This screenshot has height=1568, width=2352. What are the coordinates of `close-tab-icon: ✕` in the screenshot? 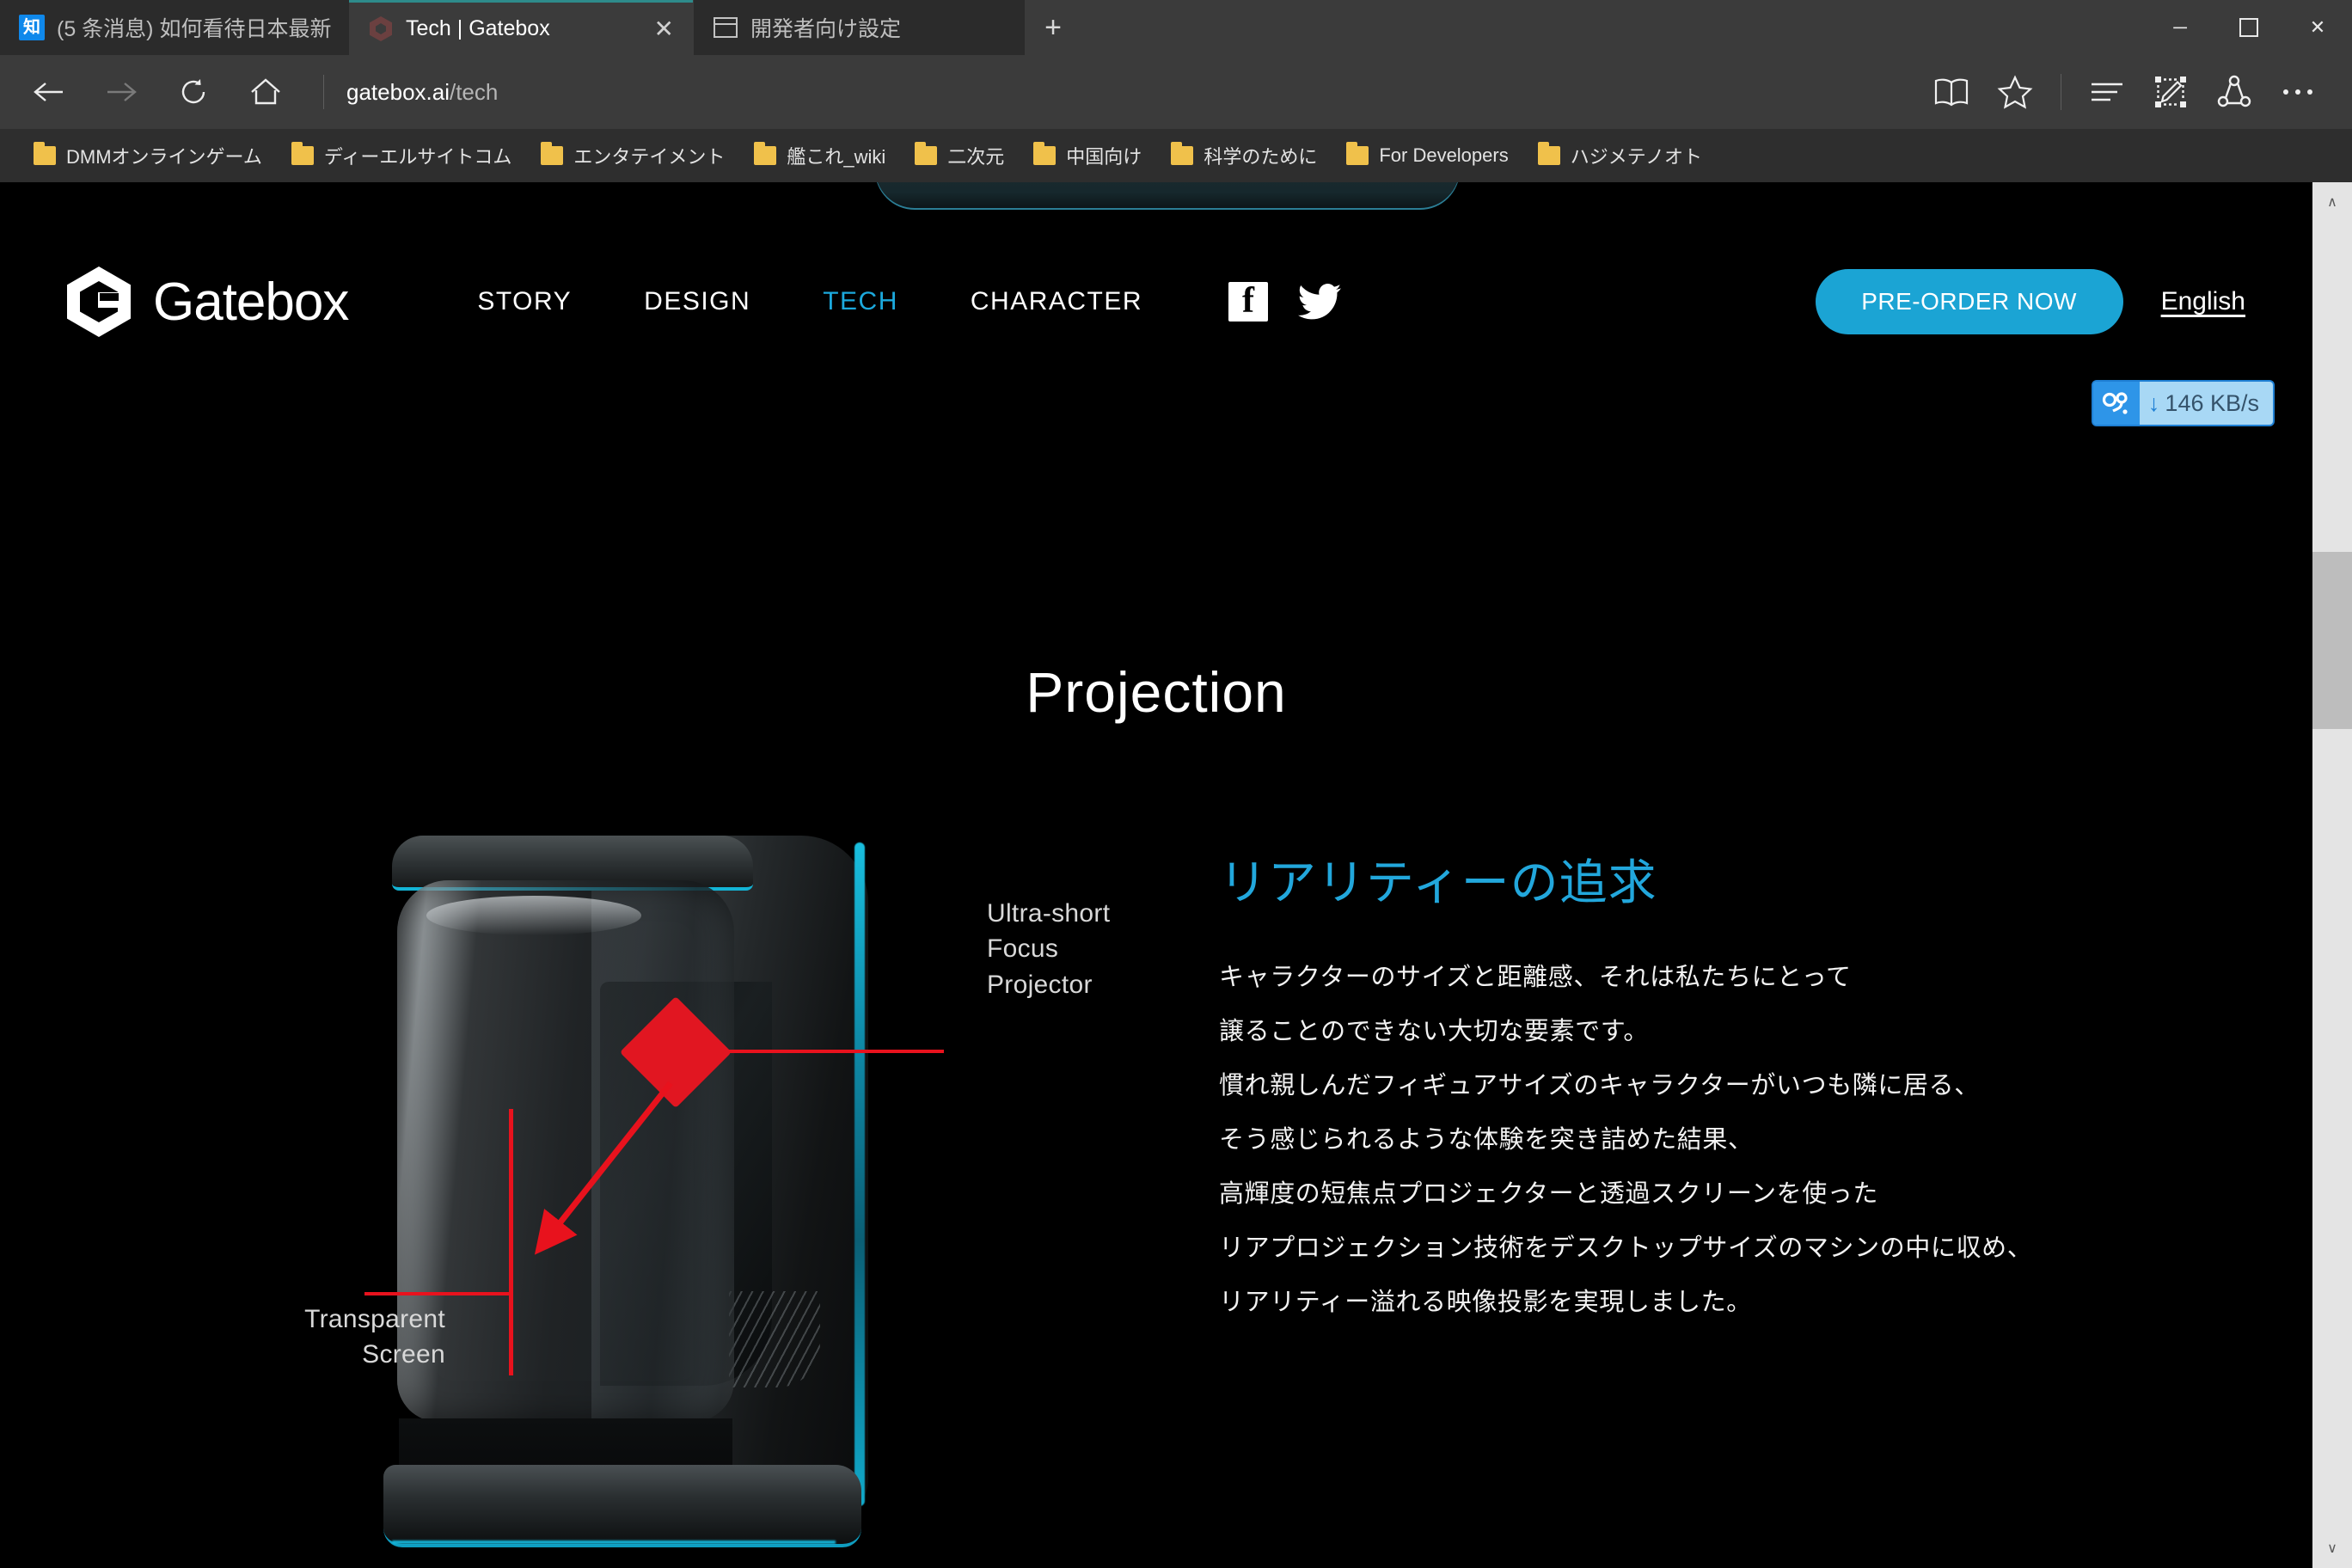 It's located at (664, 28).